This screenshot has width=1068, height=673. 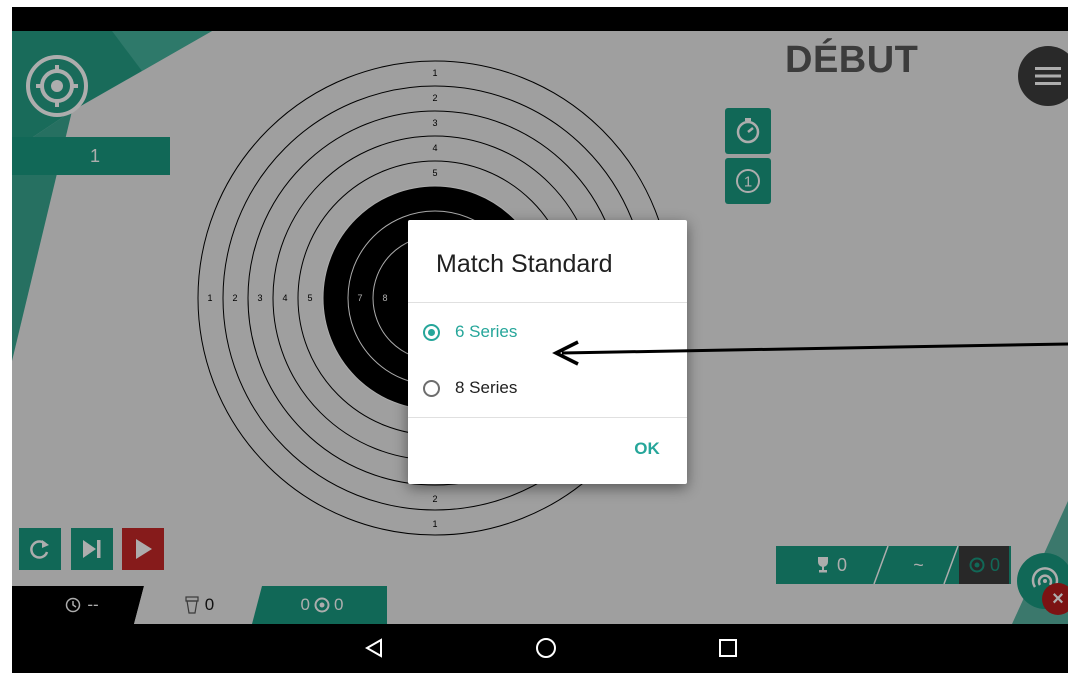 I want to click on match-standard-dialog: Match Standard 6 Series 8 Series OK, so click(x=547, y=352).